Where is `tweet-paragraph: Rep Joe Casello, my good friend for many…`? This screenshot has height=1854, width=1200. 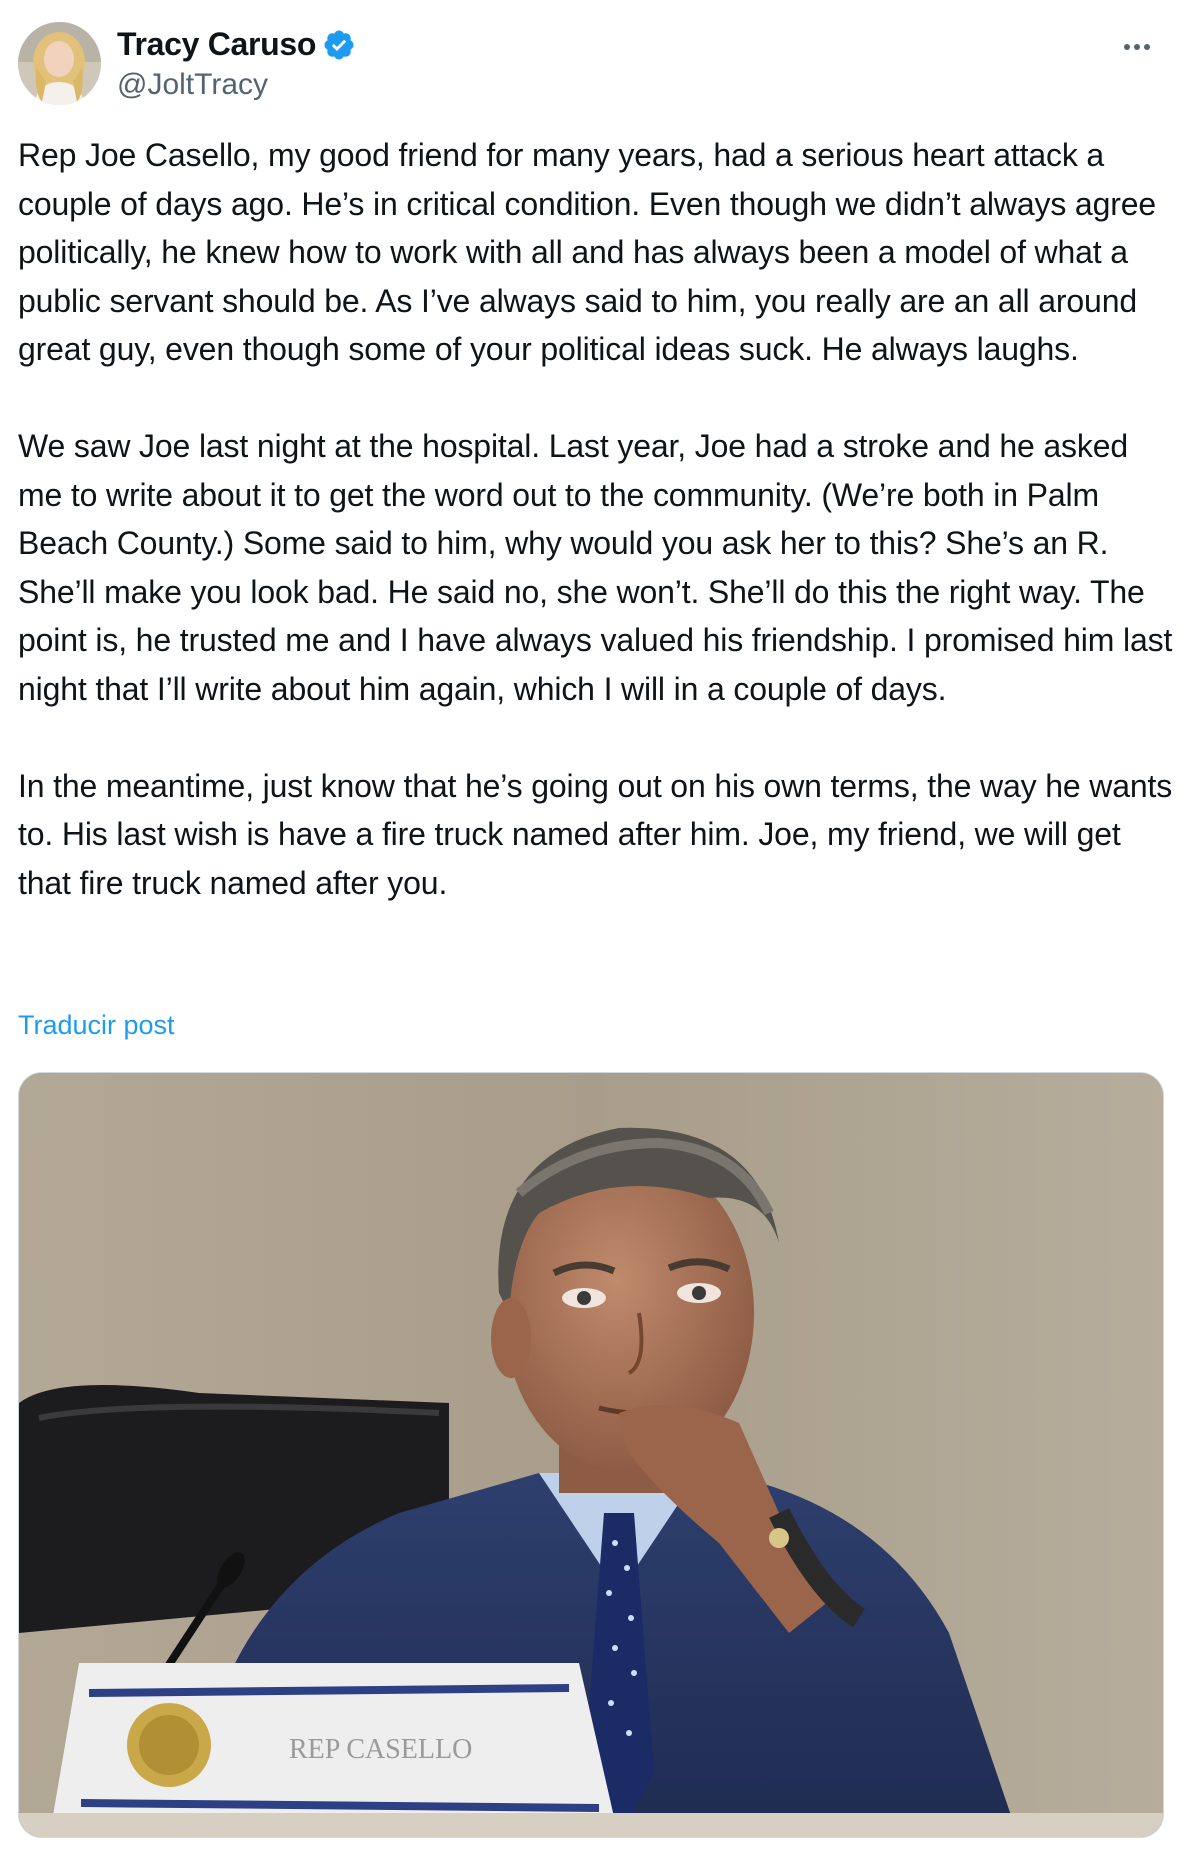 tweet-paragraph: Rep Joe Casello, my good friend for many… is located at coordinates (587, 252).